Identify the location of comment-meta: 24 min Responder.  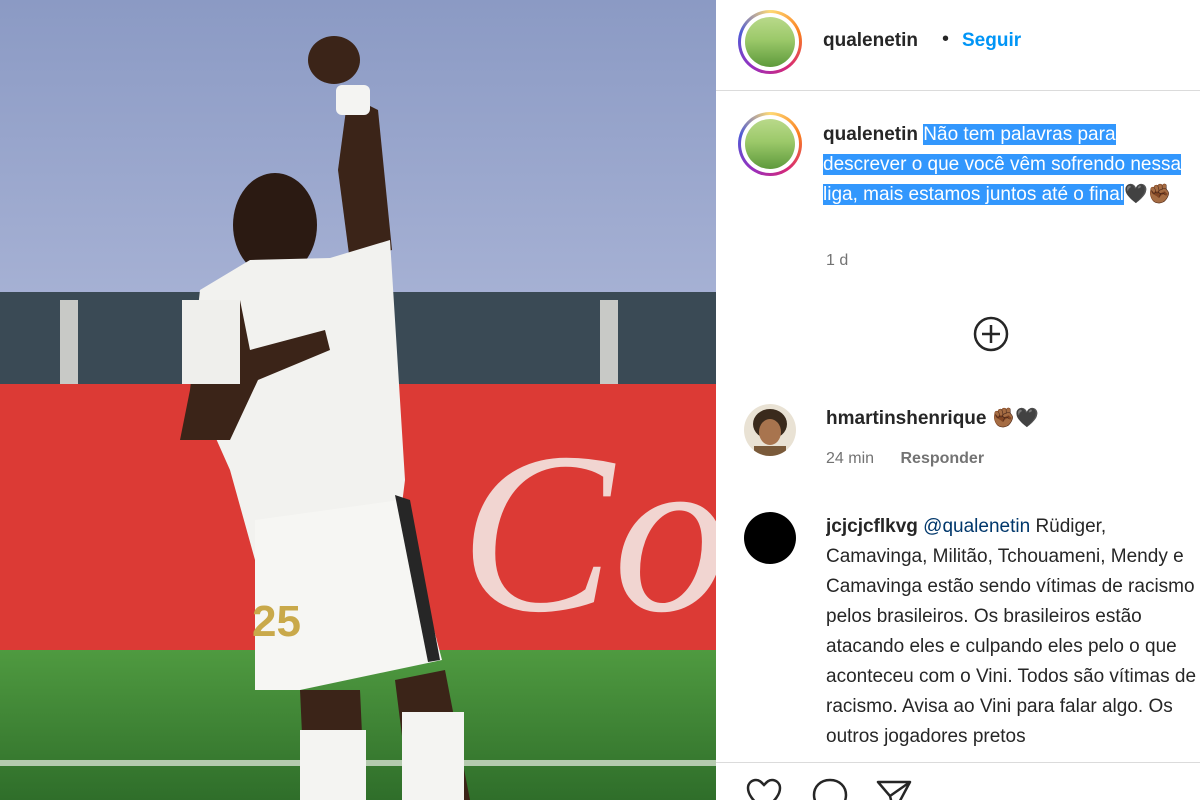
(916, 459).